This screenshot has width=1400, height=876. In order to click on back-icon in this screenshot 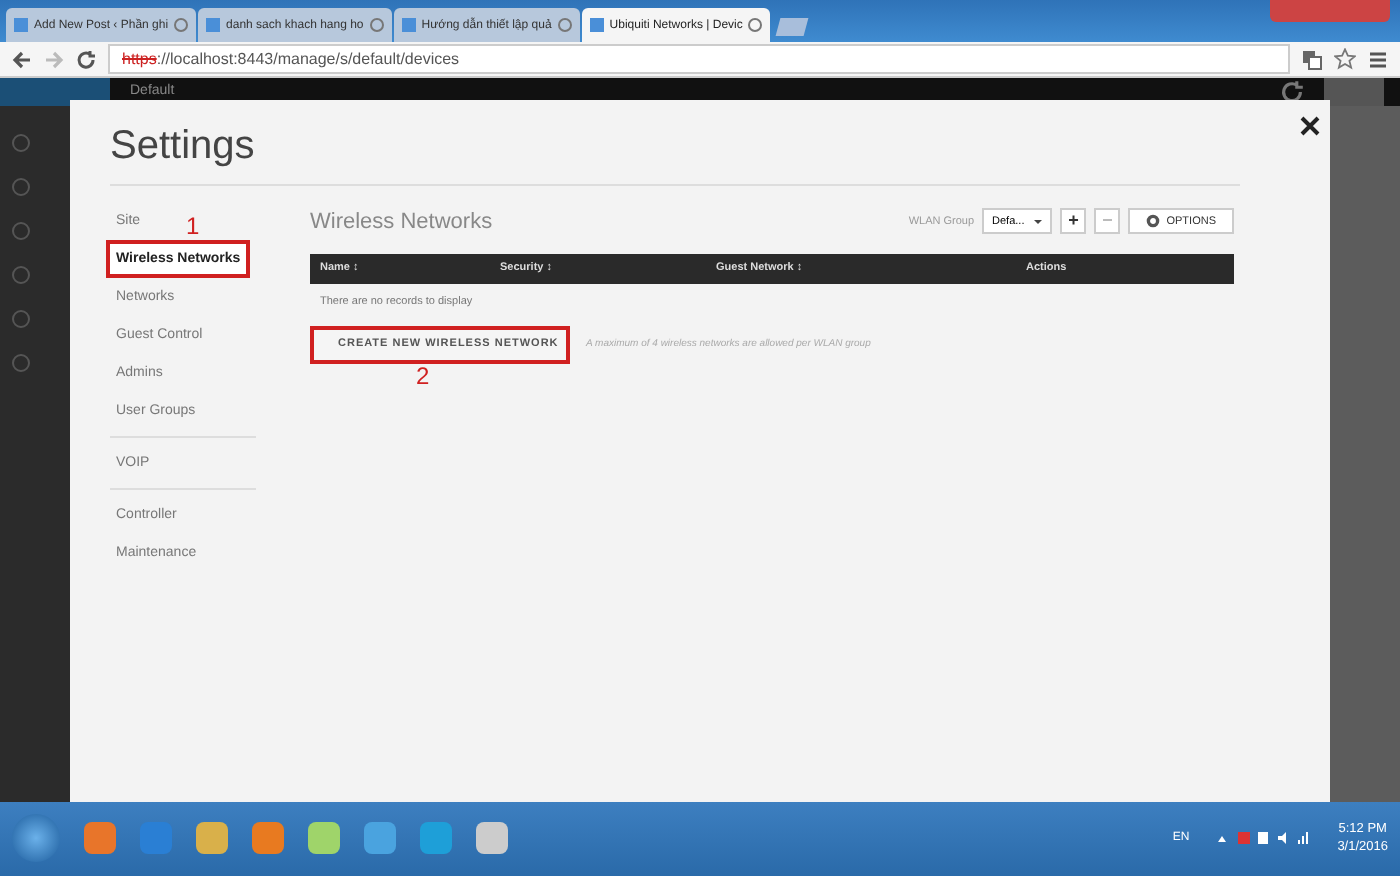, I will do `click(22, 59)`.